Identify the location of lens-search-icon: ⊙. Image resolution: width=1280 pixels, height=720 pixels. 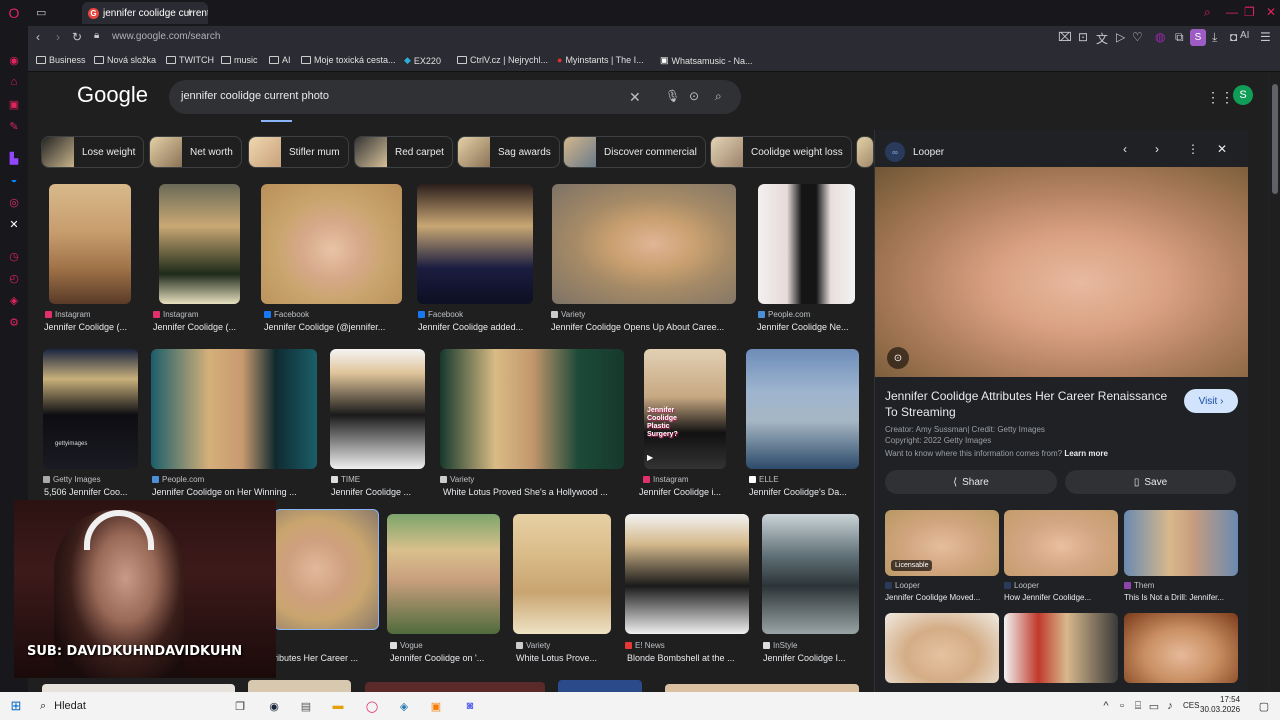
(898, 358).